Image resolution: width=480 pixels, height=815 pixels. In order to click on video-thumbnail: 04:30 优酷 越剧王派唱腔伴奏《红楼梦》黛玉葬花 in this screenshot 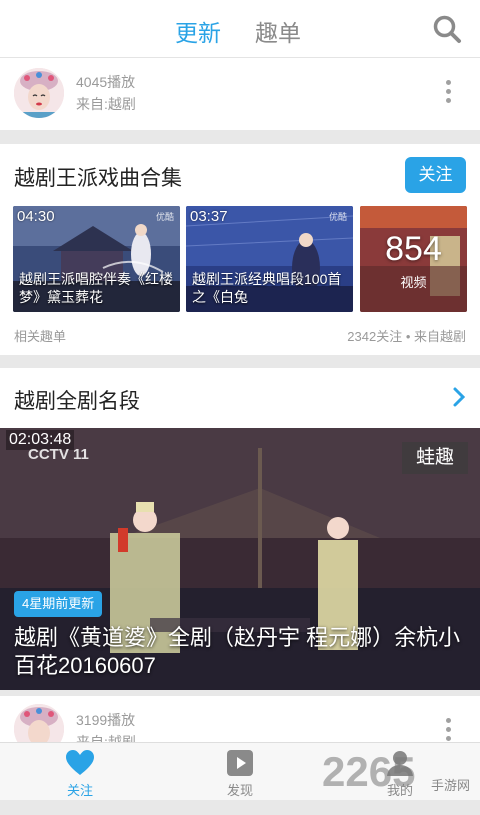, I will do `click(96, 259)`.